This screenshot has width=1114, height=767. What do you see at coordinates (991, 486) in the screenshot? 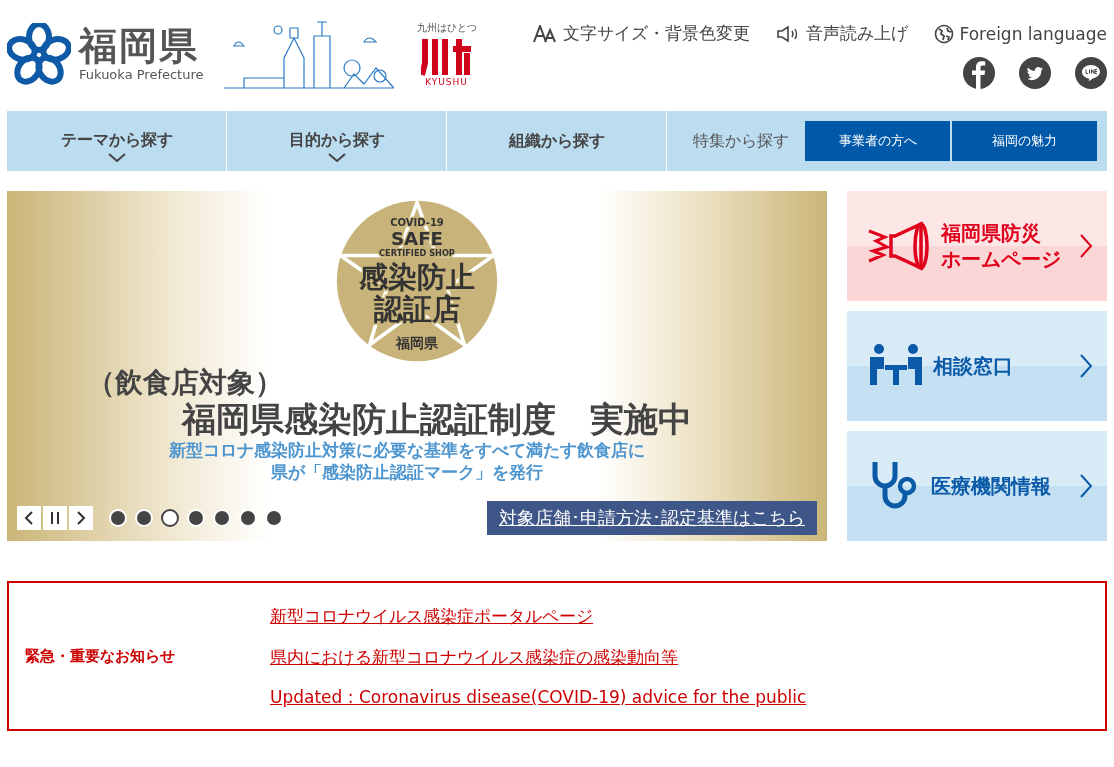
I see `side-link-label: 医療機関情報` at bounding box center [991, 486].